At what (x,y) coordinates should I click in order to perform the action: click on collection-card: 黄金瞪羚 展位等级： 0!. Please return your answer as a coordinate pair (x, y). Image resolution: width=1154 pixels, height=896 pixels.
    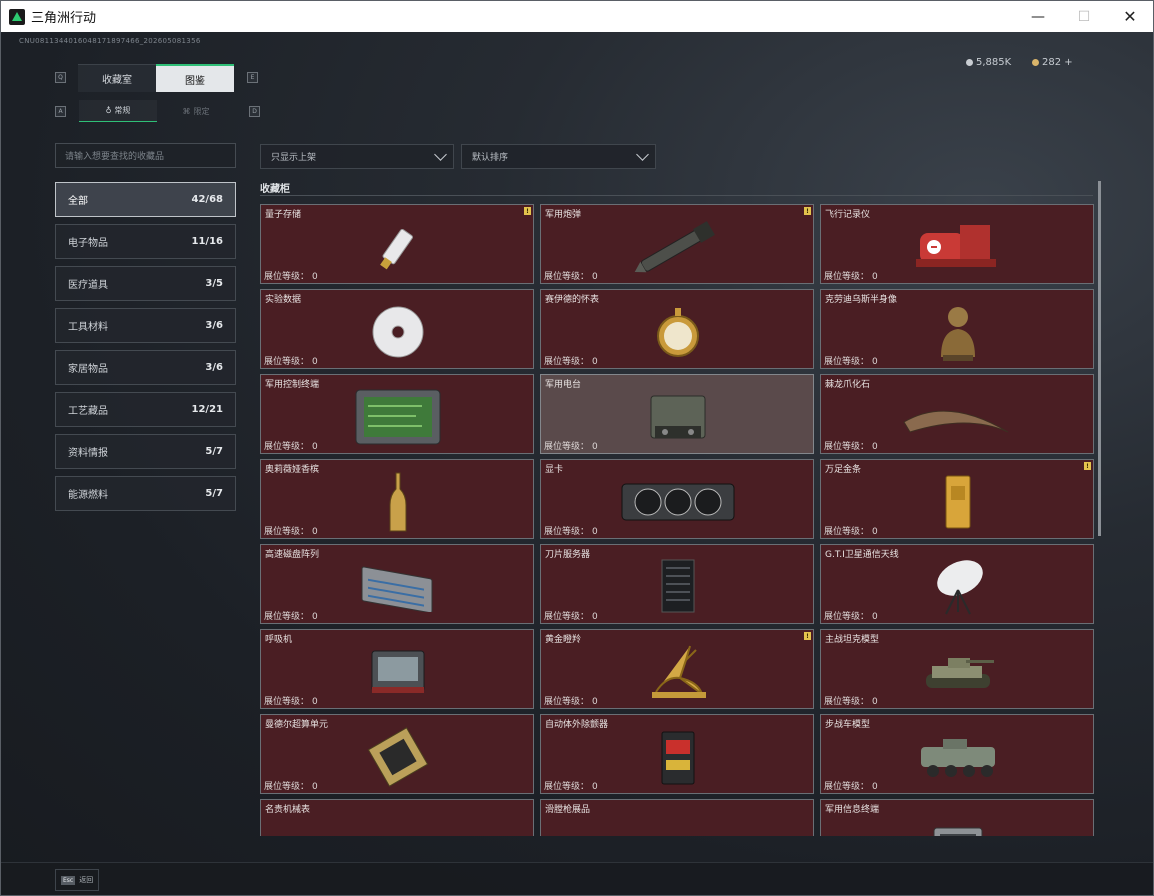
    Looking at the image, I should click on (677, 669).